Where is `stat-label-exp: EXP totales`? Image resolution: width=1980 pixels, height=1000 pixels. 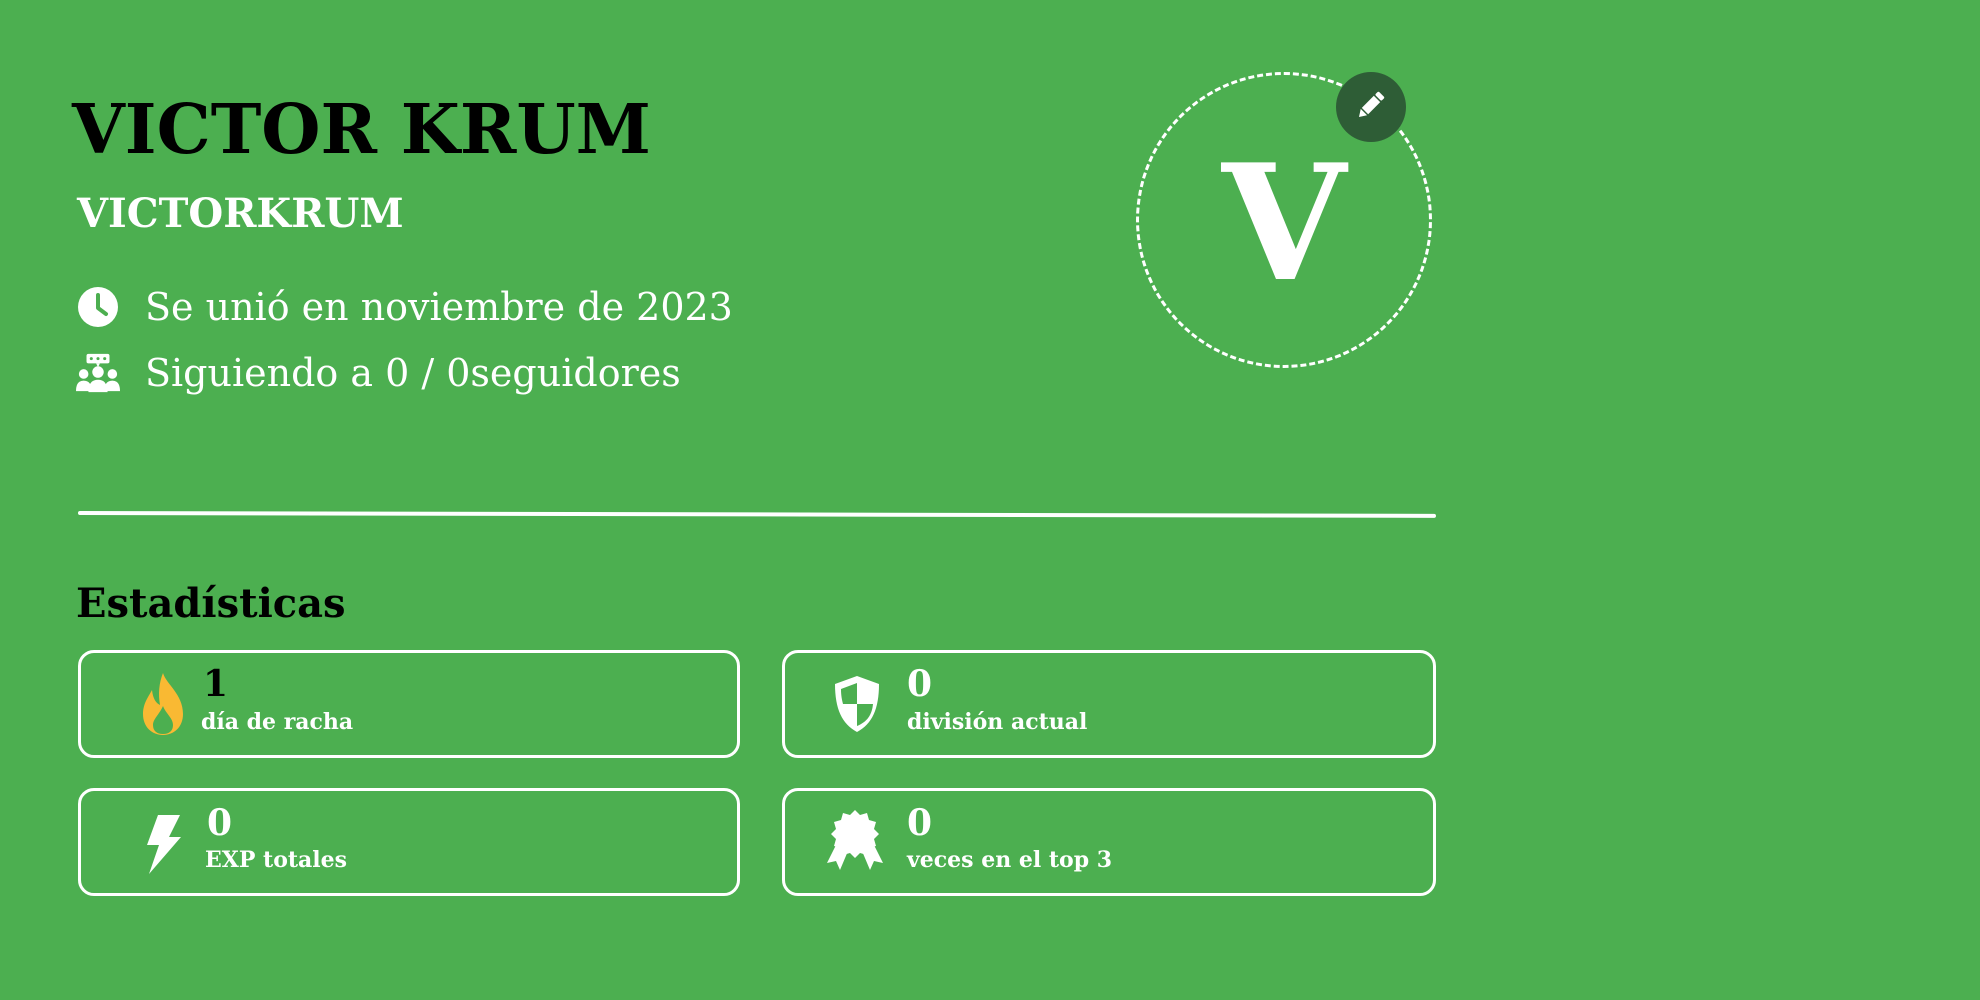 stat-label-exp: EXP totales is located at coordinates (276, 860).